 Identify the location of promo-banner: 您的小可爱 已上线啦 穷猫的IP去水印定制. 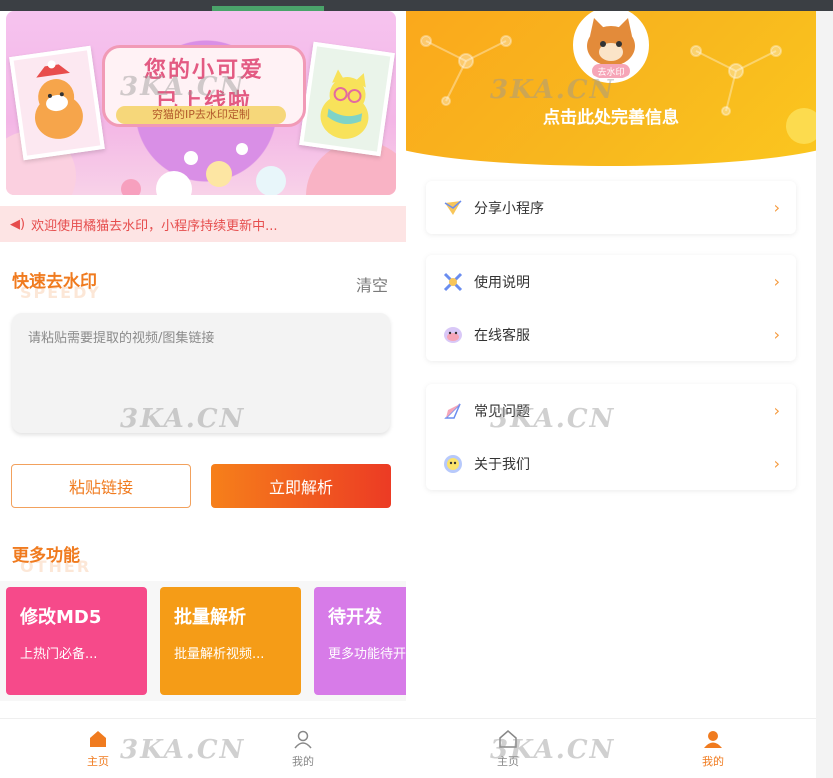
(201, 103).